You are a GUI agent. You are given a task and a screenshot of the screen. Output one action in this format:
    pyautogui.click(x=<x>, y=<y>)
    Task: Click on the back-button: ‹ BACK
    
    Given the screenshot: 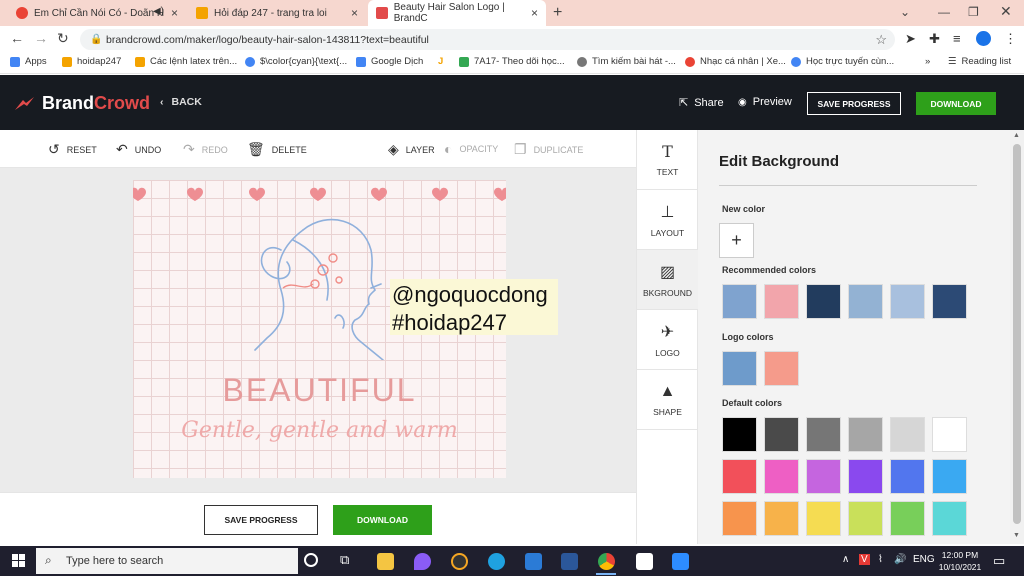 What is the action you would take?
    pyautogui.click(x=181, y=102)
    